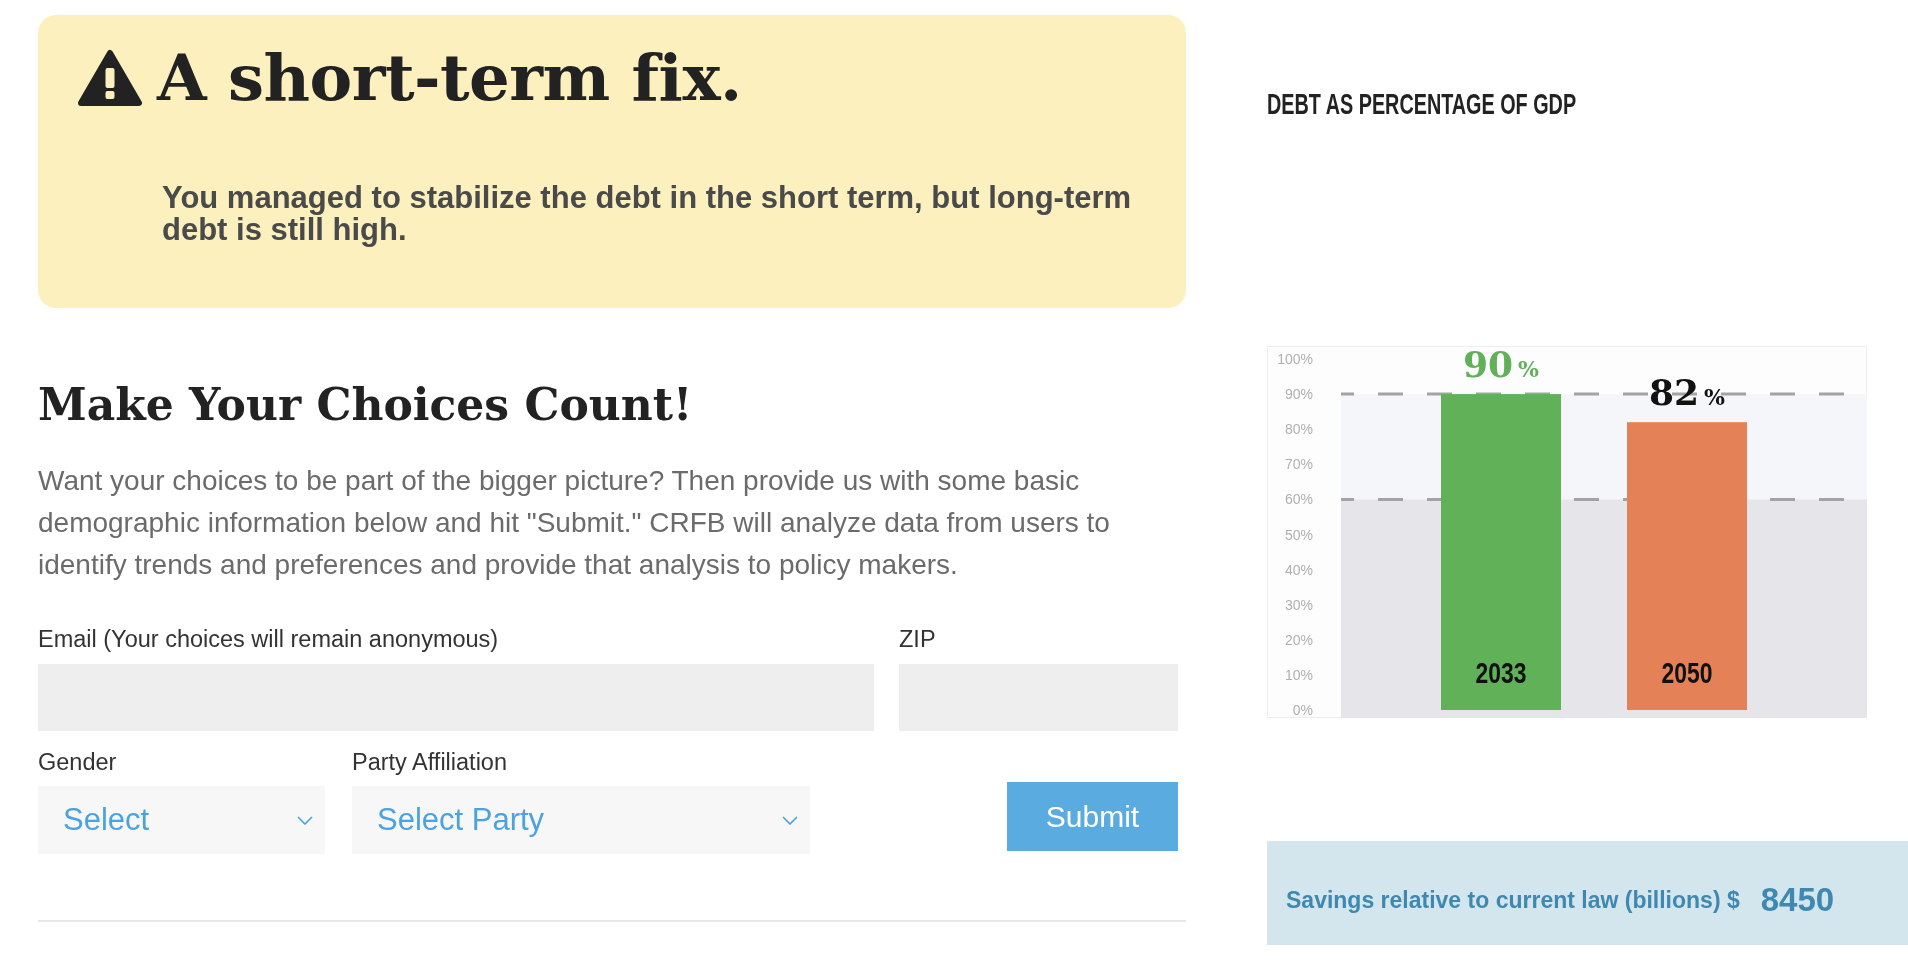  I want to click on y-axis-label: 90%, so click(1298, 394).